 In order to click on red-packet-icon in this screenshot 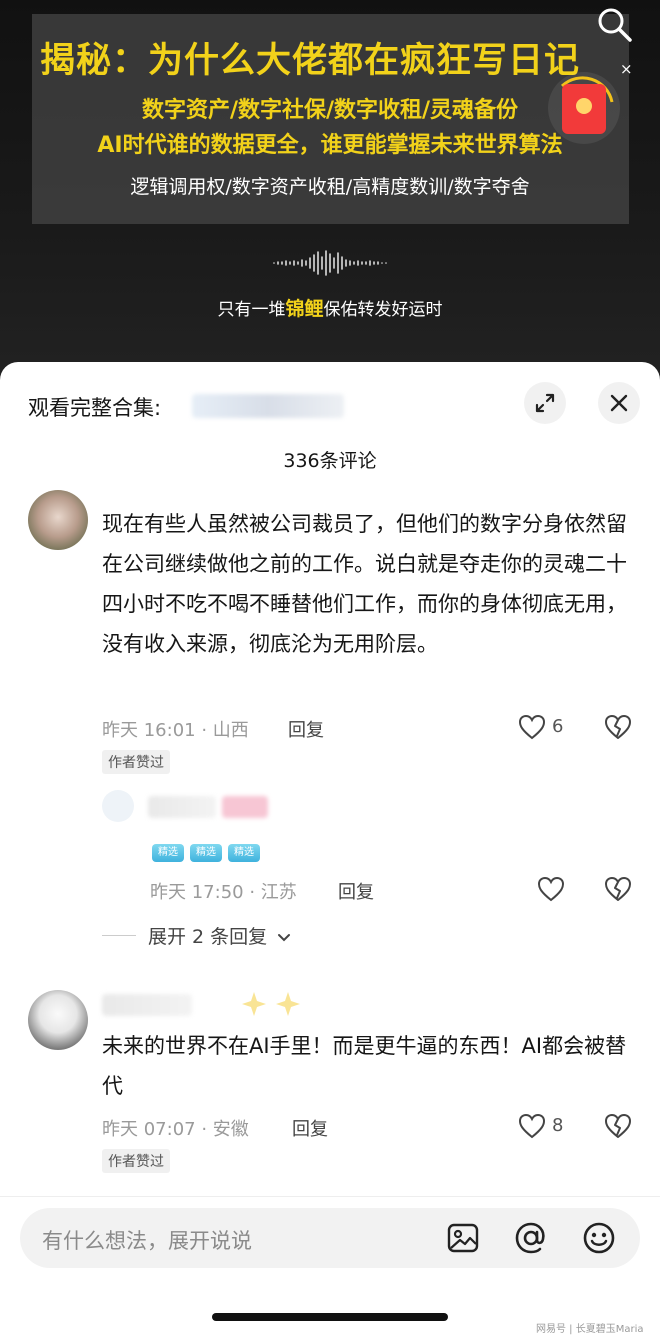, I will do `click(584, 108)`.